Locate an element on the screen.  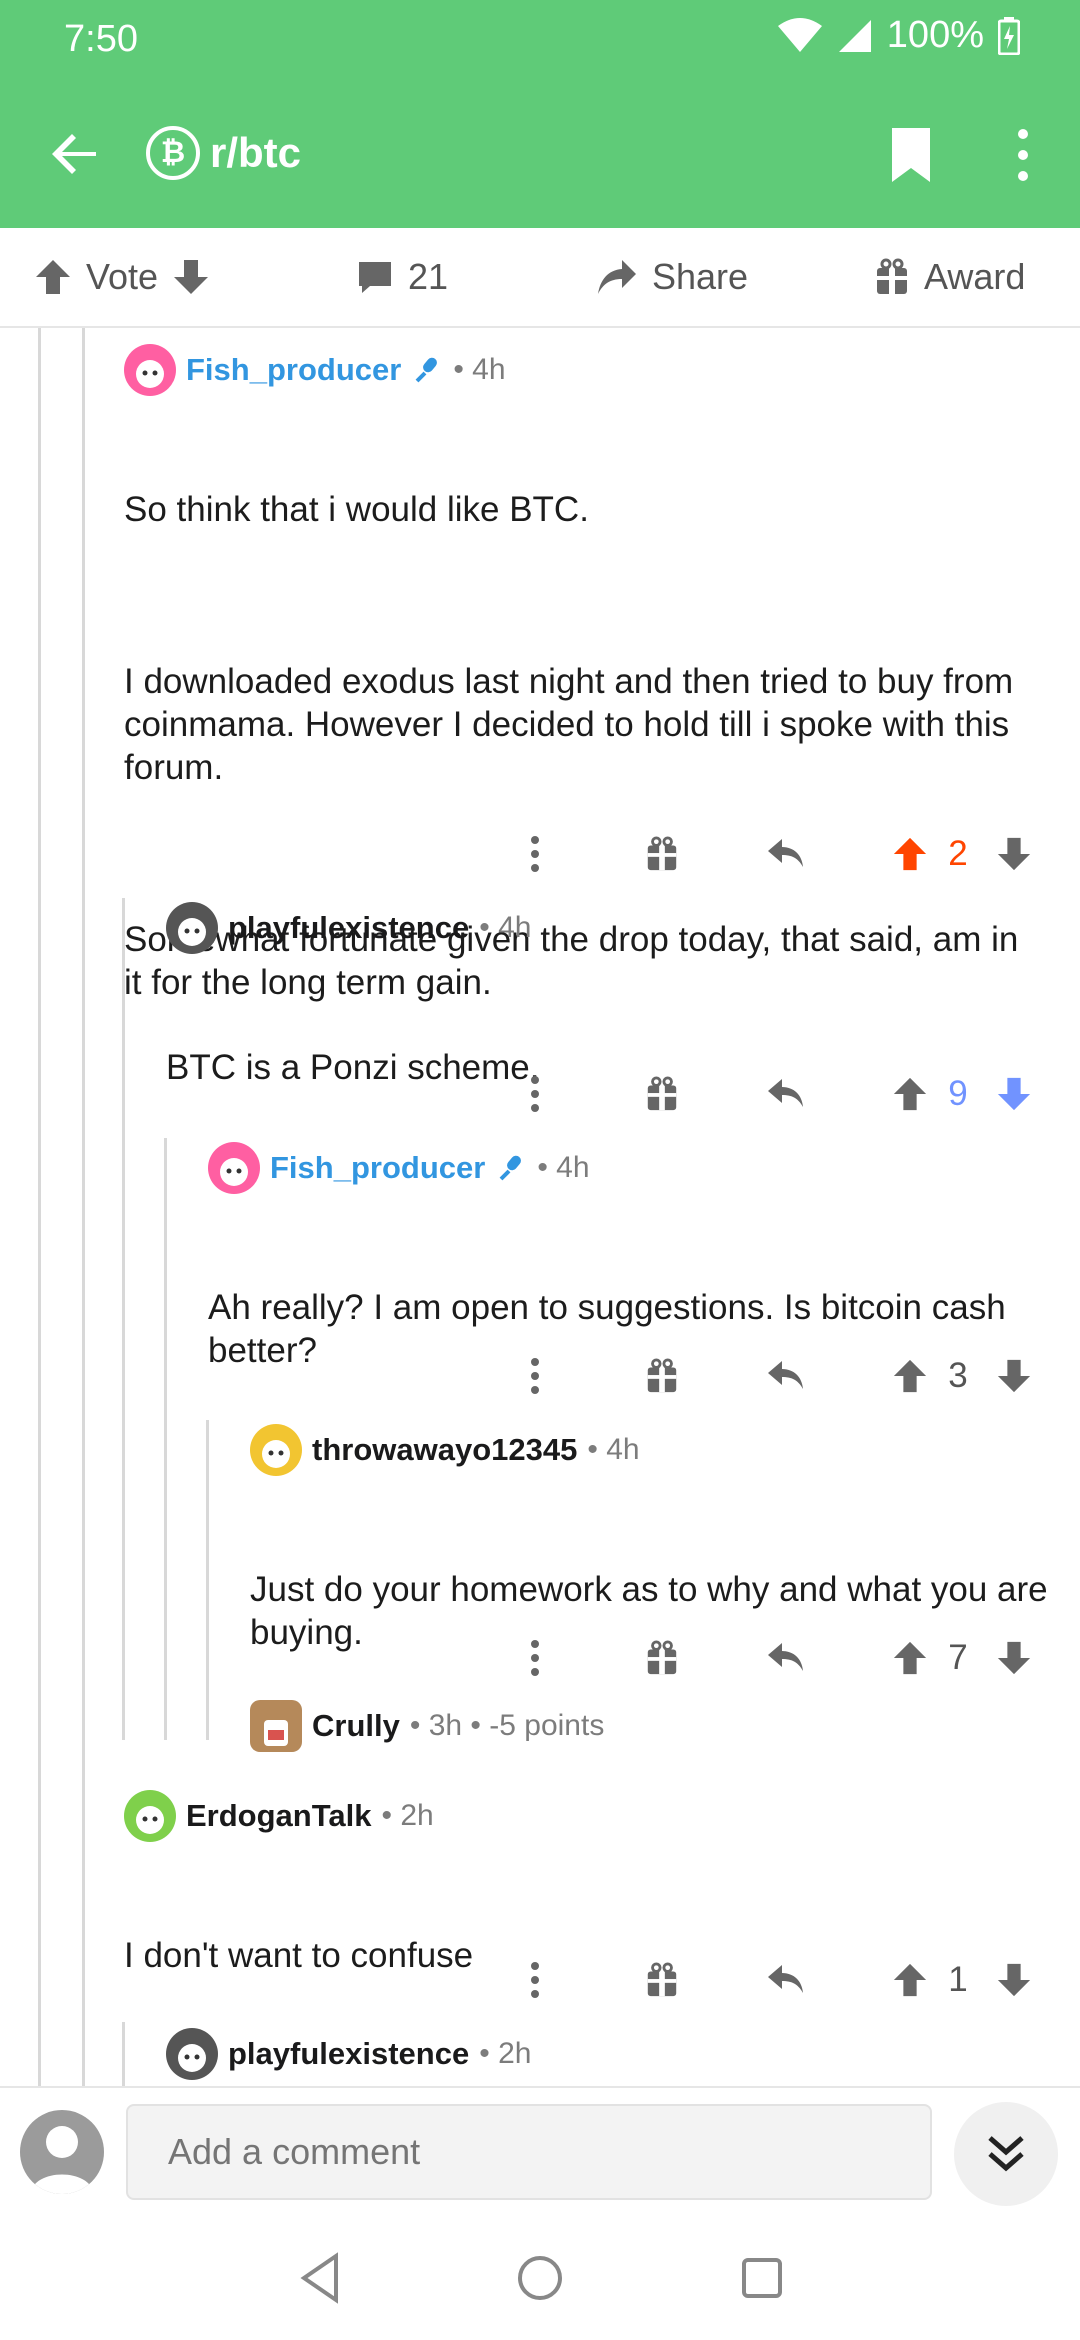
award-label: Award is located at coordinates (975, 276).